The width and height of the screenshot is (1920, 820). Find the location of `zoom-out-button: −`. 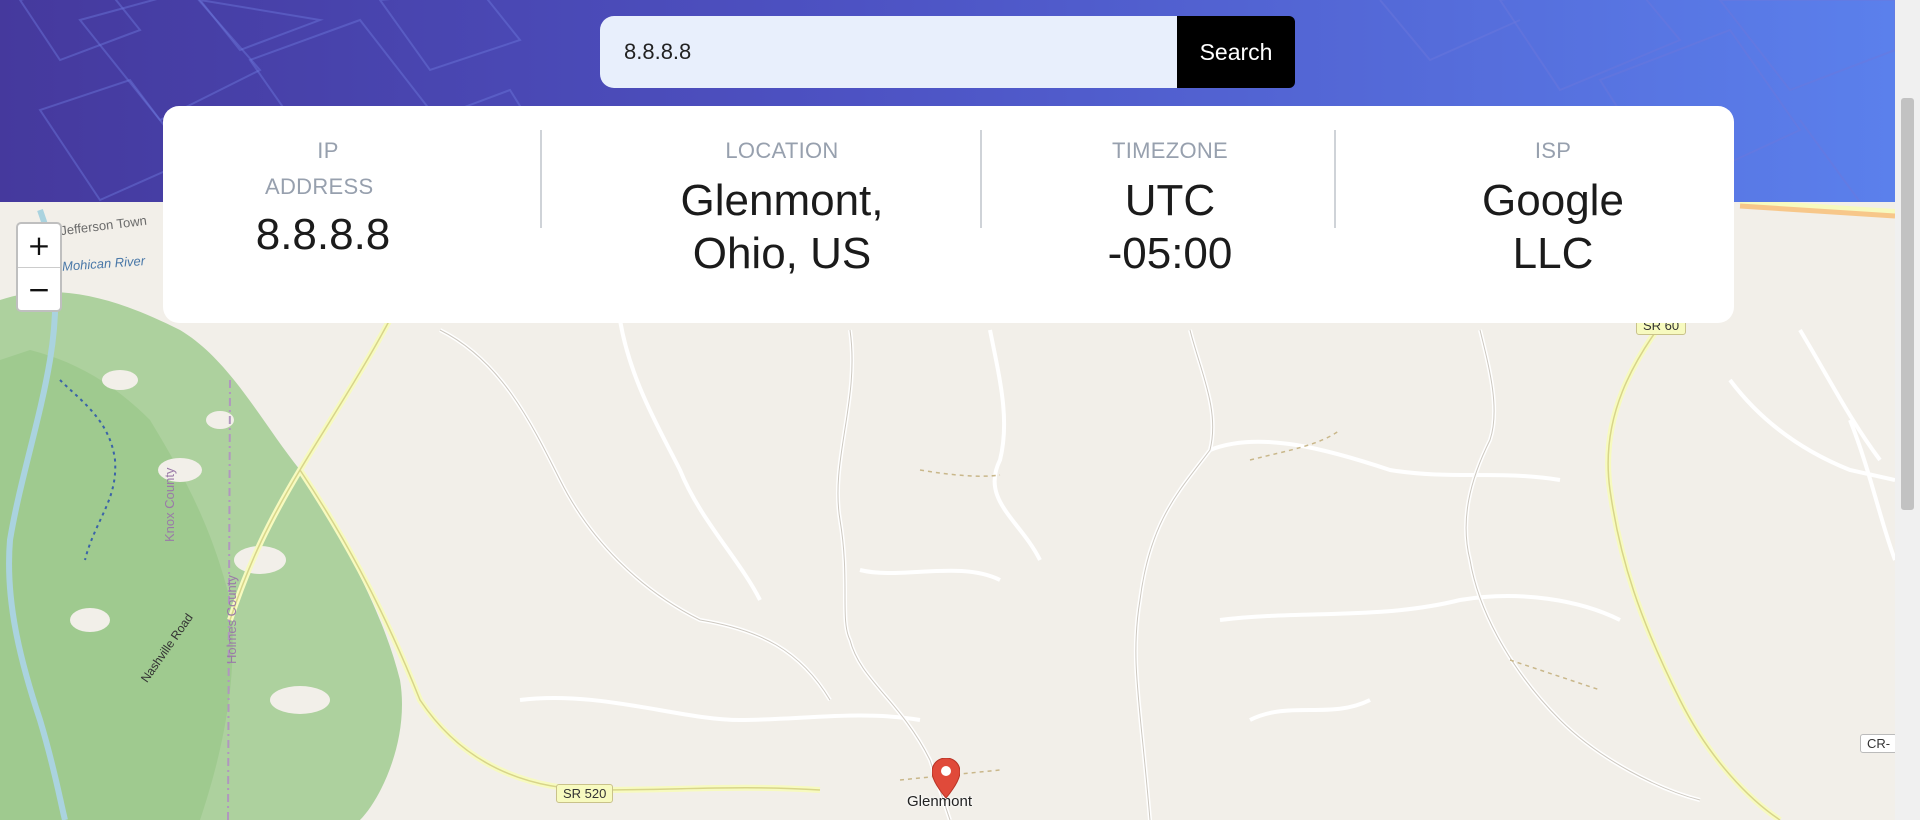

zoom-out-button: − is located at coordinates (39, 289).